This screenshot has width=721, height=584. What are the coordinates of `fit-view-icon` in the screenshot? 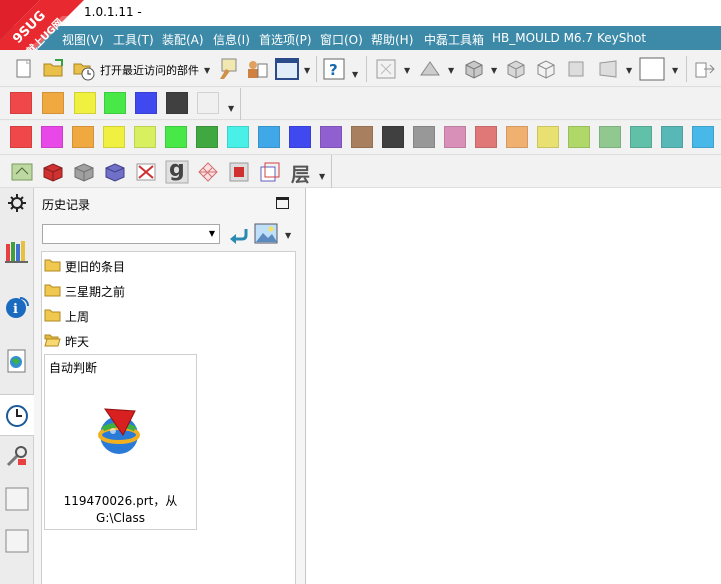 It's located at (386, 69).